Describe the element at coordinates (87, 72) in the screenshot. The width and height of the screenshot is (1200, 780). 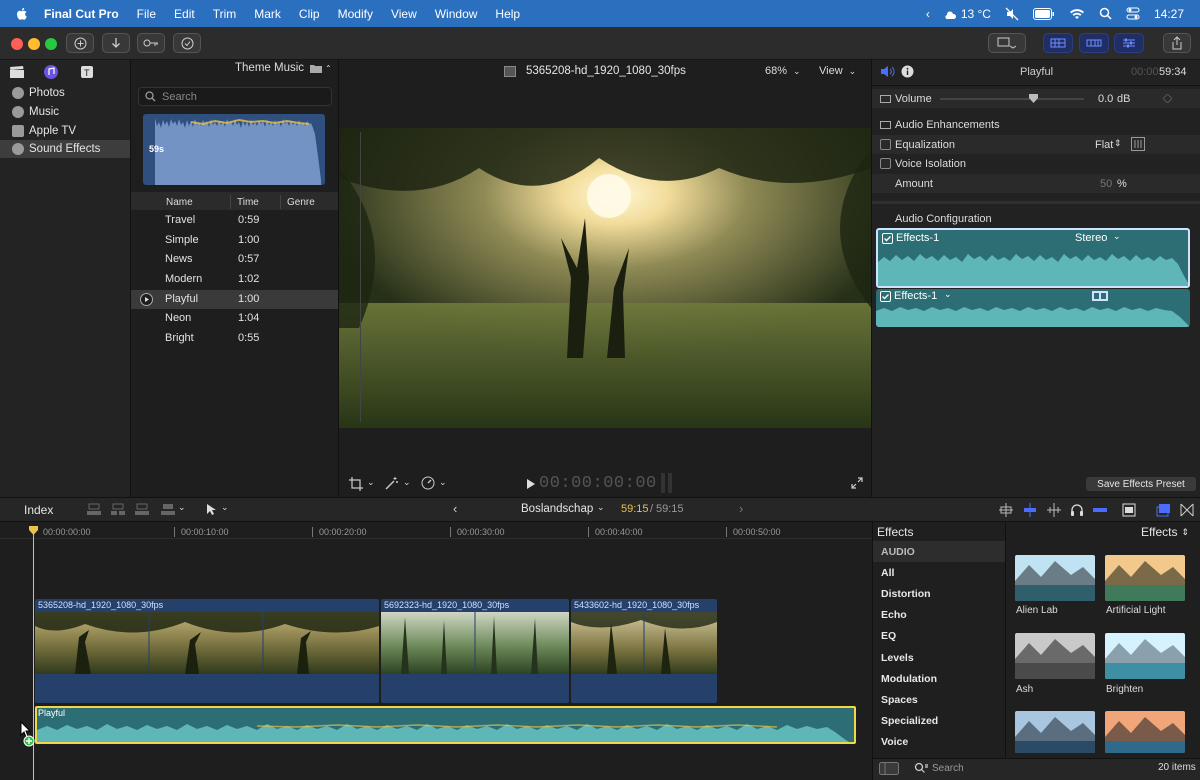
I see `titles-generators-icon: T` at that location.